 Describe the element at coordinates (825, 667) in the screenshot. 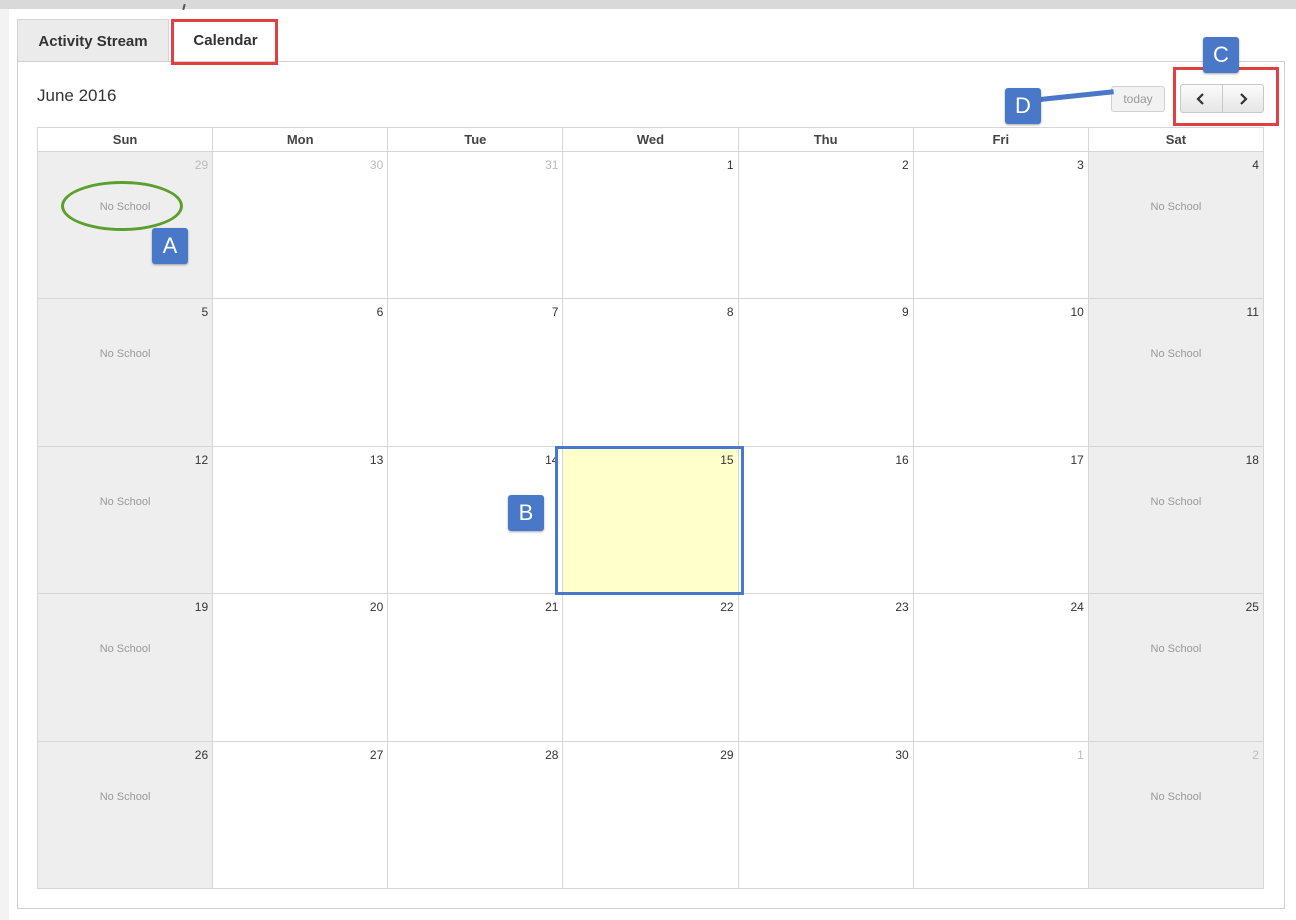

I see `day-cell: 23` at that location.